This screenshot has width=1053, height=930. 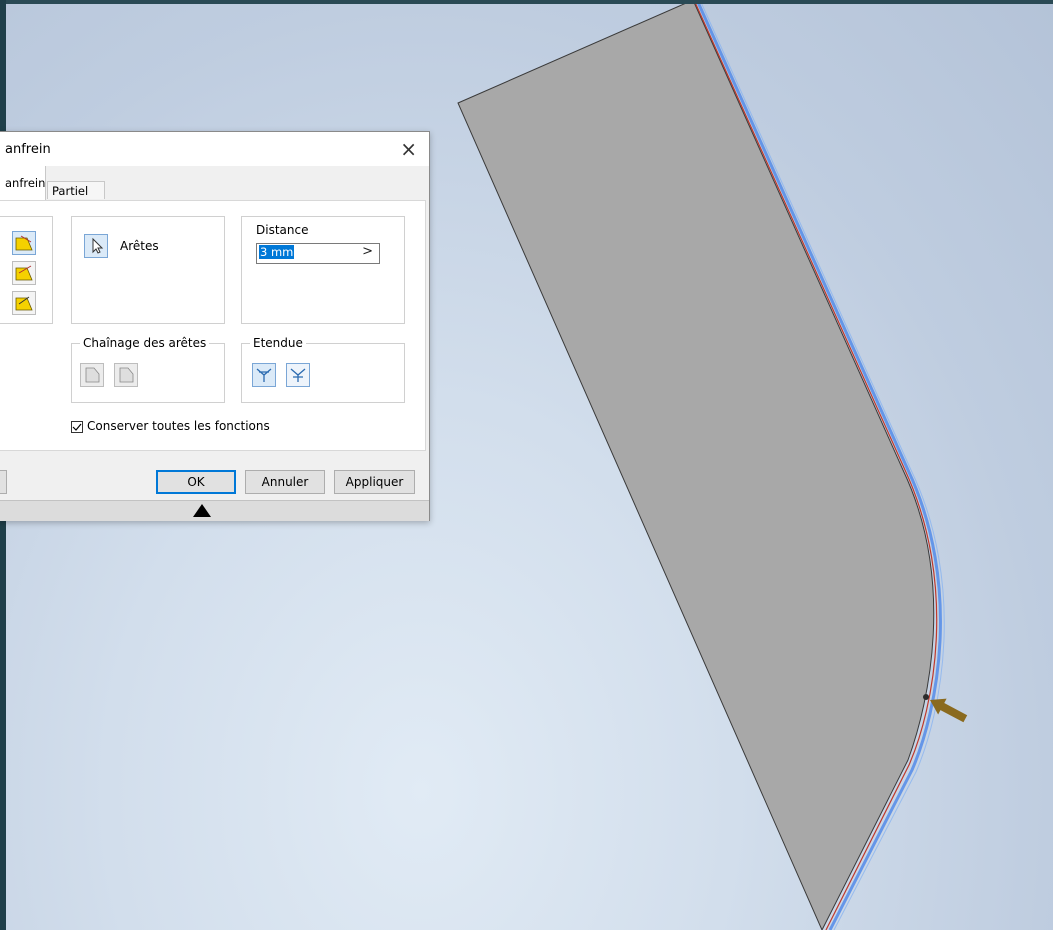 I want to click on chamfer-distance-icon, so click(x=24, y=243).